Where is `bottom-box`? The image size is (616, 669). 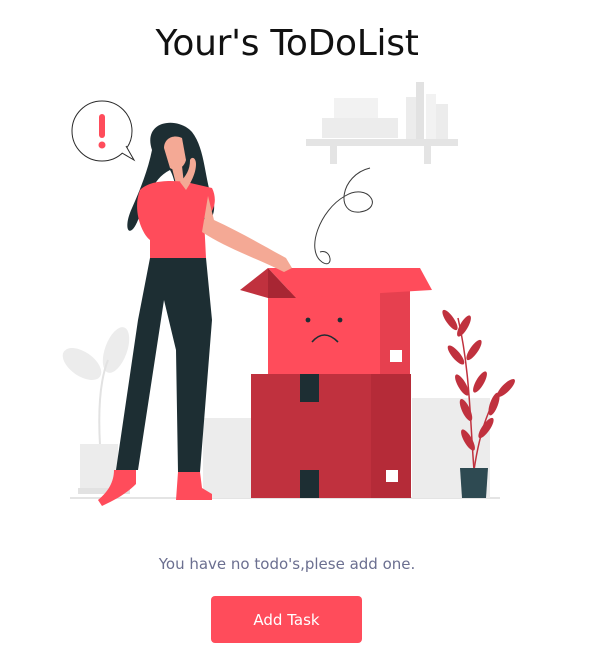
bottom-box is located at coordinates (331, 436).